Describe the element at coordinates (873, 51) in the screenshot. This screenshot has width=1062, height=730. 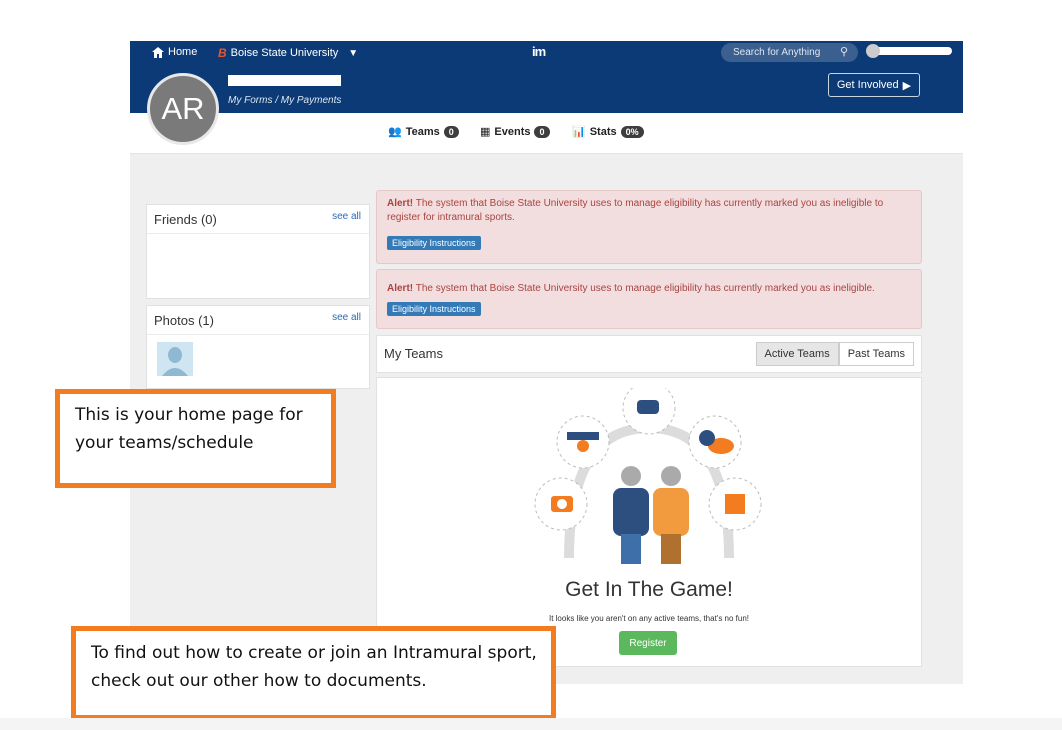
I see `user-avatar-icon` at that location.